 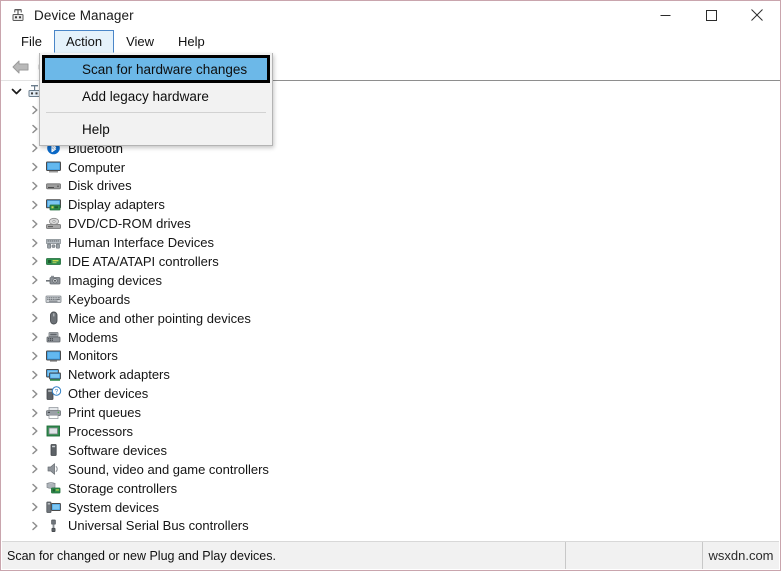 I want to click on menu-view: View, so click(x=140, y=41).